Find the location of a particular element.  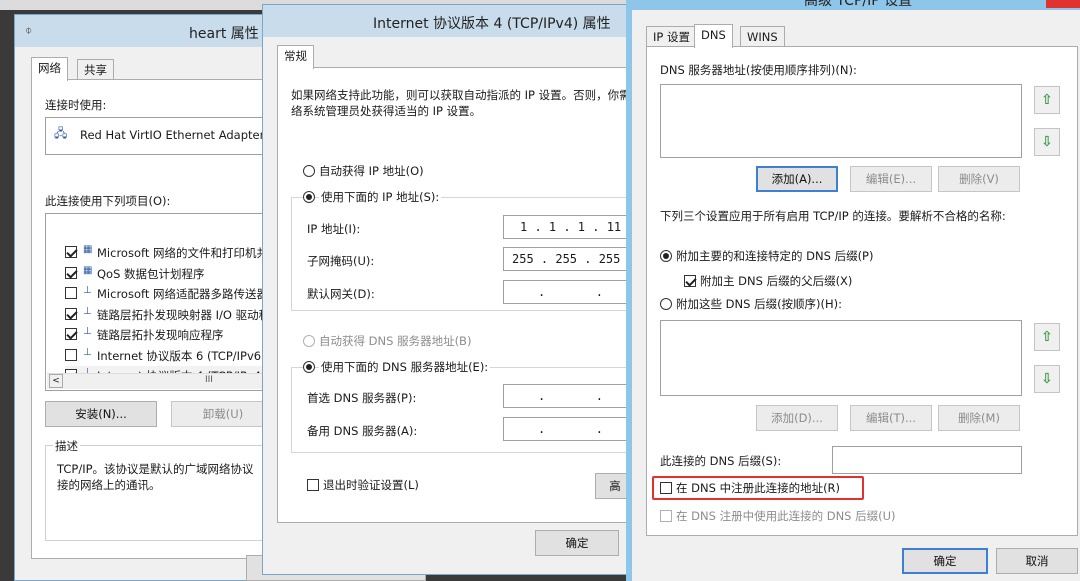

use-suffix-label: 在 DNS 注册中使用此连接的 DNS 后缀(U) is located at coordinates (786, 516).